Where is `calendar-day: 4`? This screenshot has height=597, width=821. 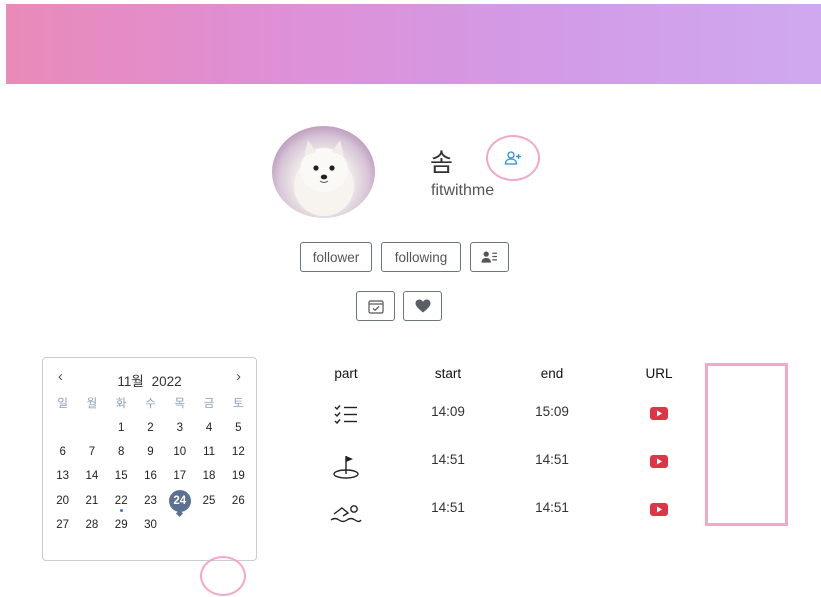
calendar-day: 4 is located at coordinates (208, 427).